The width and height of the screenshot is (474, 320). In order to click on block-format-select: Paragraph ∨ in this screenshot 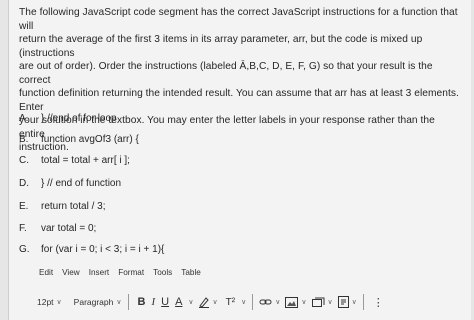, I will do `click(98, 302)`.